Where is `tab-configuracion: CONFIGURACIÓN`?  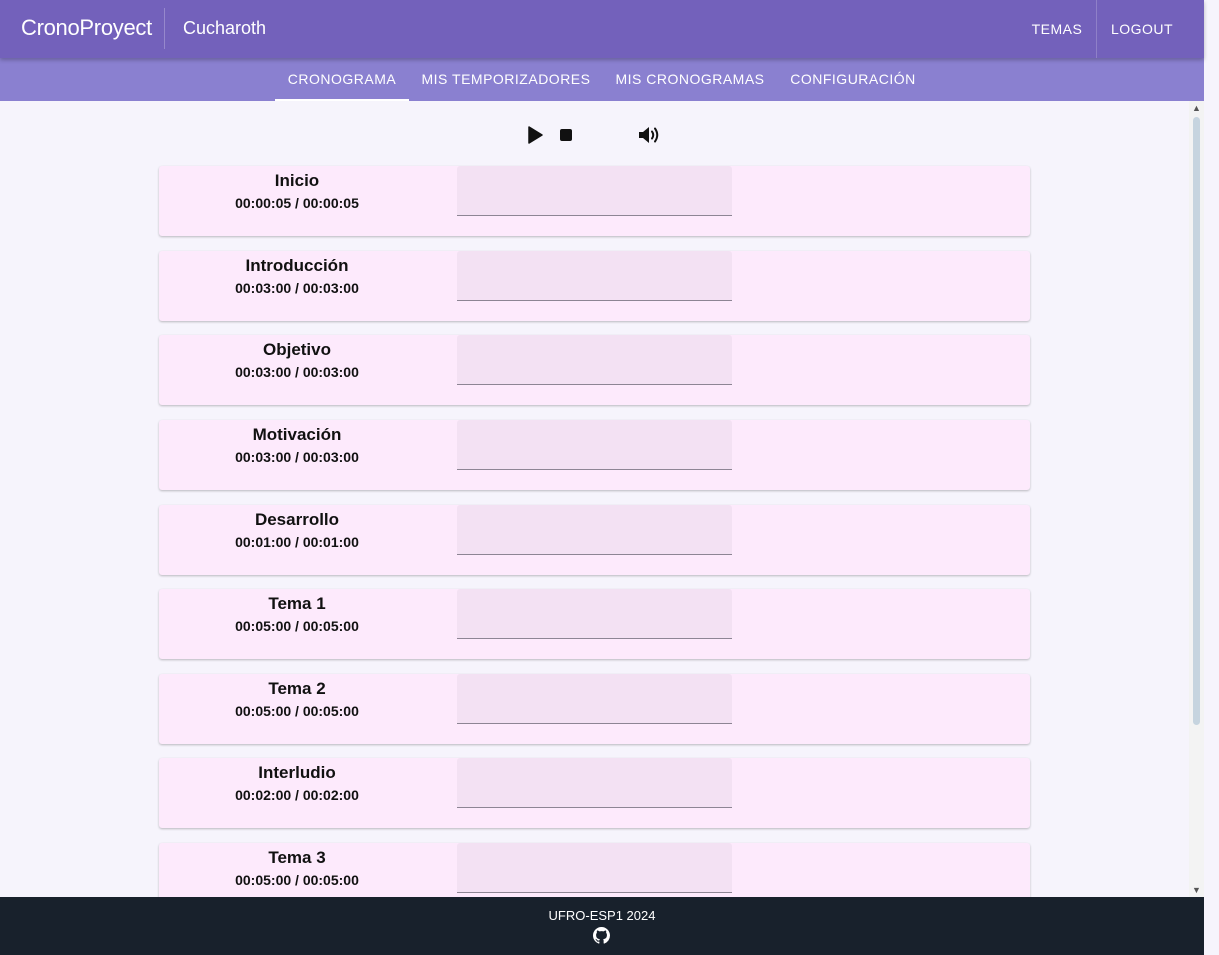 tab-configuracion: CONFIGURACIÓN is located at coordinates (853, 79).